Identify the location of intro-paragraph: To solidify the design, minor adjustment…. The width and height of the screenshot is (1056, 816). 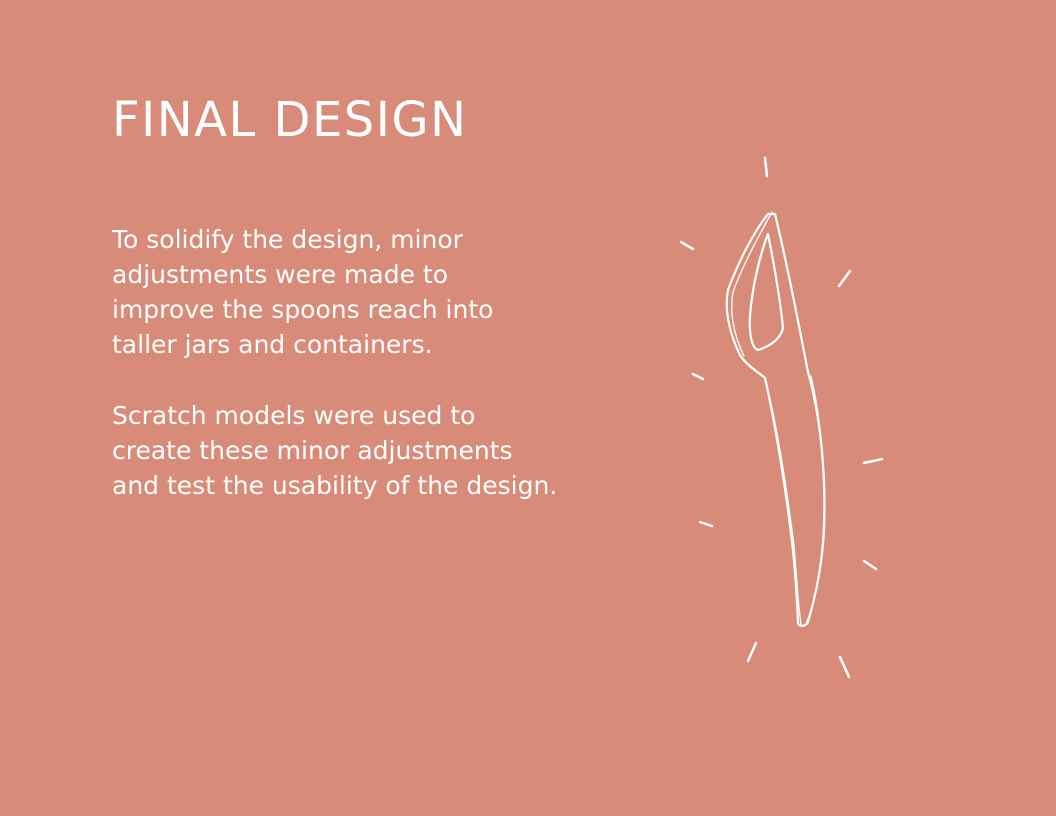
(303, 292).